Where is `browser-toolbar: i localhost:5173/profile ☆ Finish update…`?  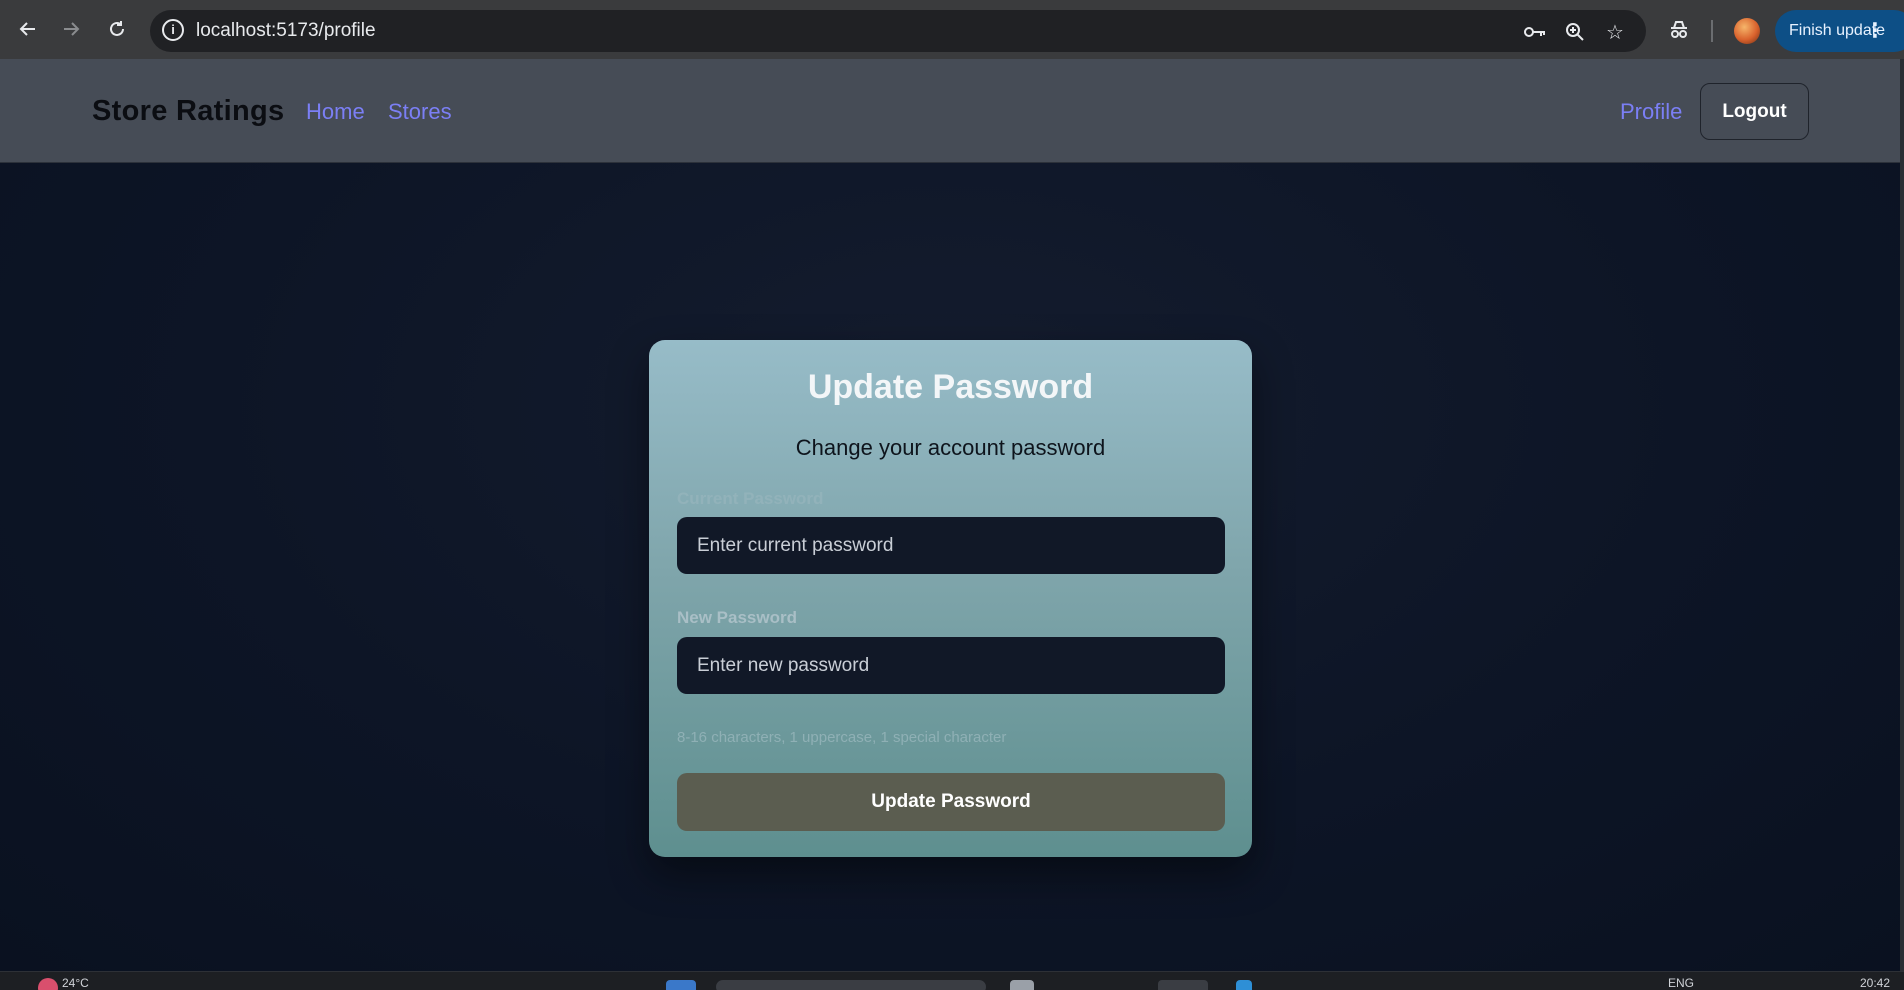 browser-toolbar: i localhost:5173/profile ☆ Finish update… is located at coordinates (952, 29).